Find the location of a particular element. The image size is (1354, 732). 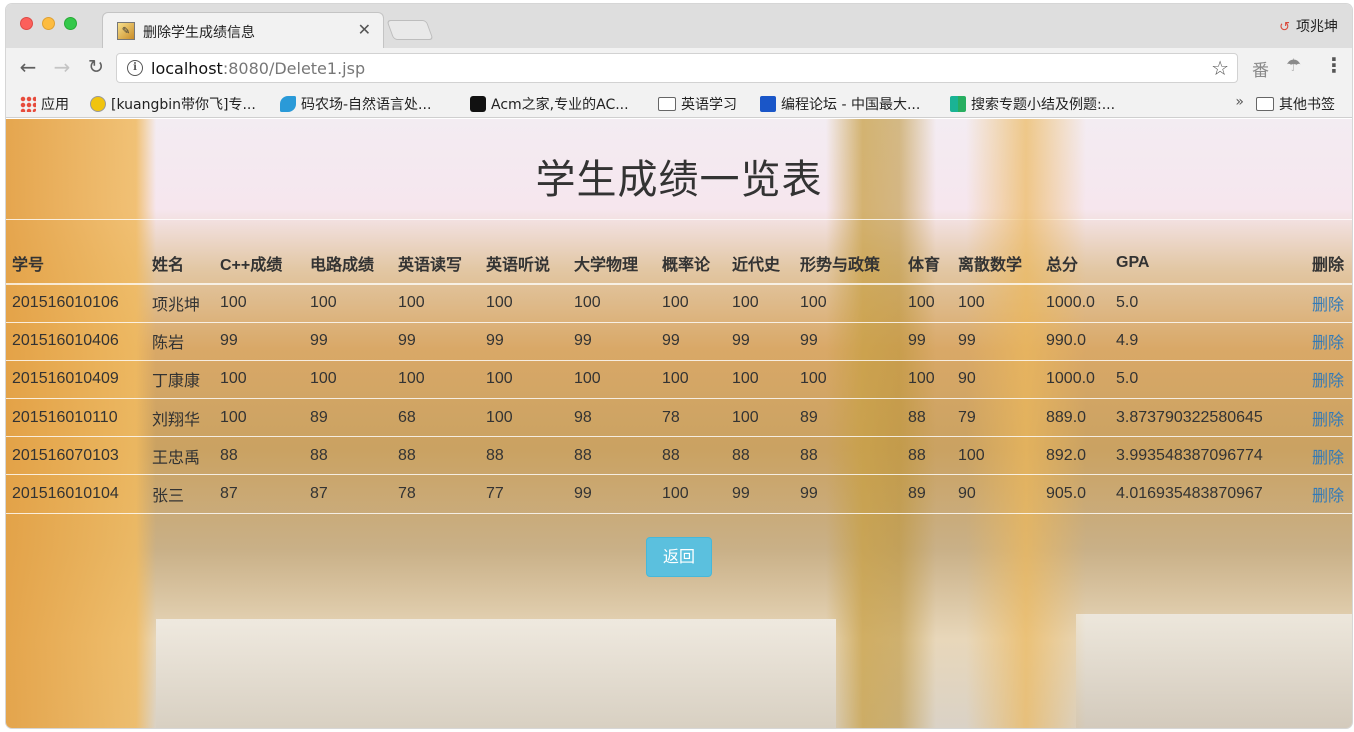

close-window-button is located at coordinates (26, 23).